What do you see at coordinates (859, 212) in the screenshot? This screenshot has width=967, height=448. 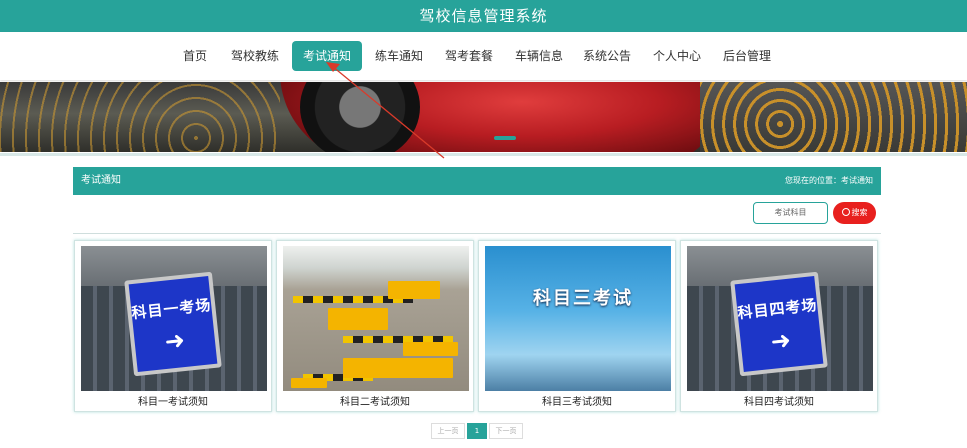 I see `search-button-label: 搜索` at bounding box center [859, 212].